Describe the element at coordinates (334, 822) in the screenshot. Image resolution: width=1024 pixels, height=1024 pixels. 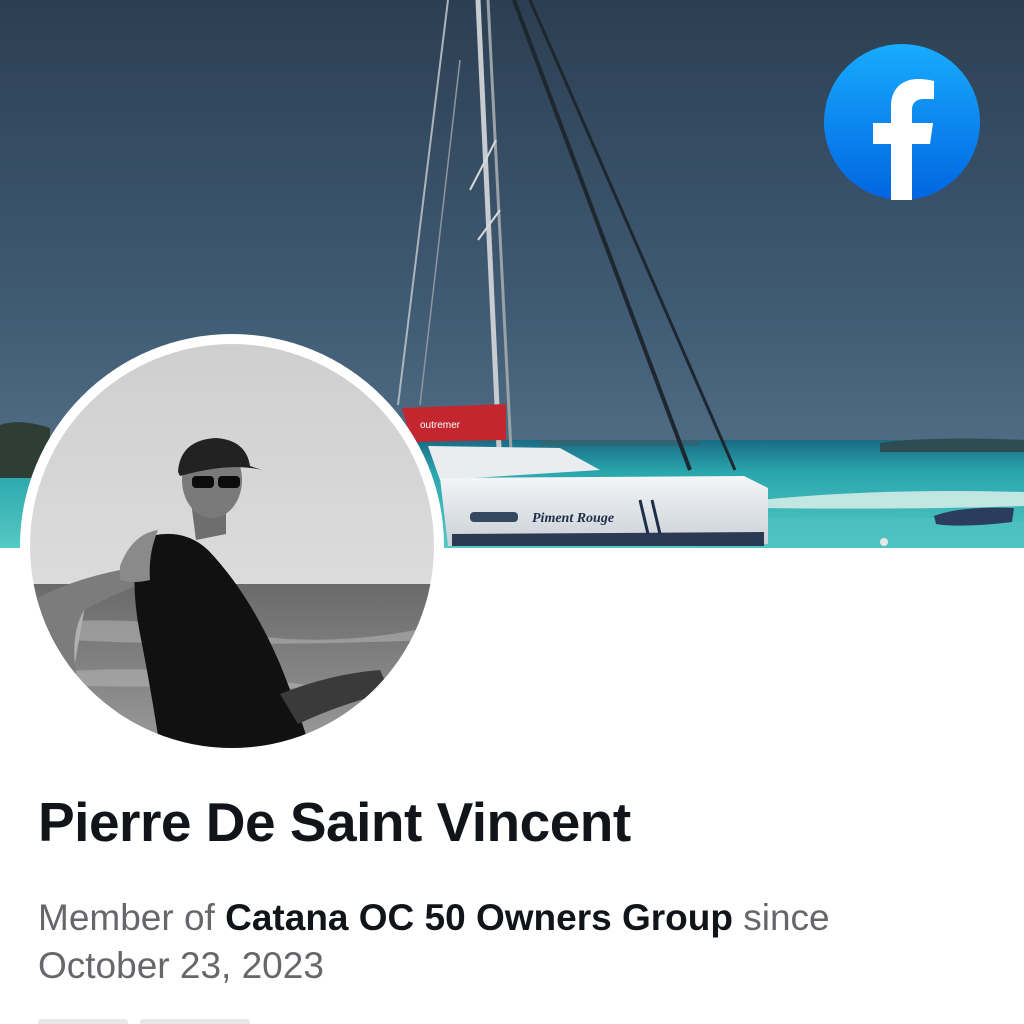
I see `profile-name: Pierre De Saint Vincent` at that location.